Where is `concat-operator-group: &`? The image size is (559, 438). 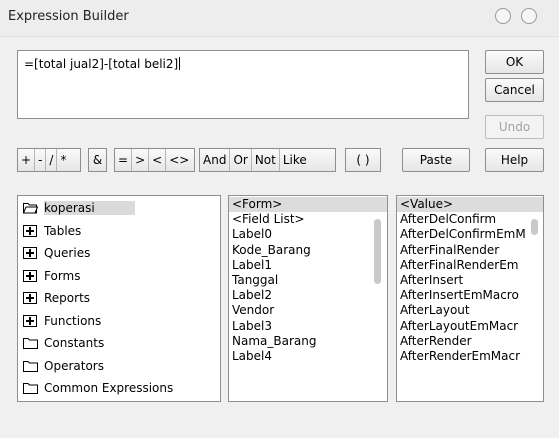 concat-operator-group: & is located at coordinates (97, 160).